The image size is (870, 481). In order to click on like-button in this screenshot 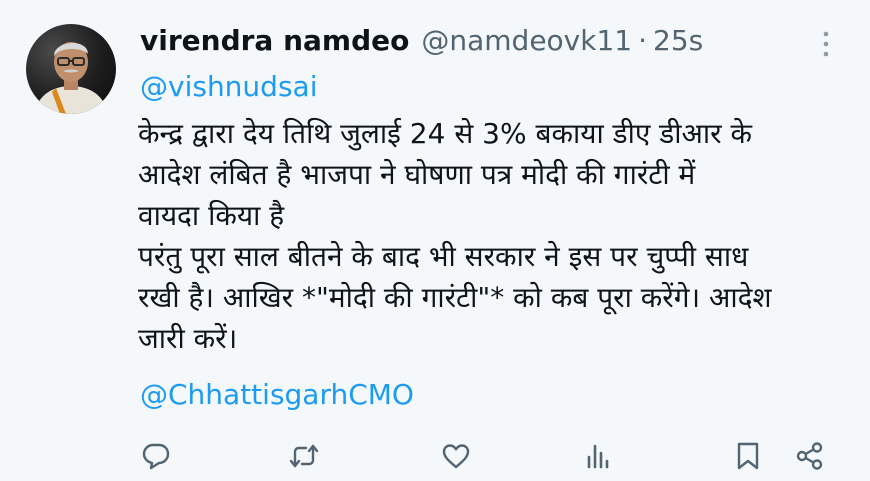, I will do `click(456, 456)`.